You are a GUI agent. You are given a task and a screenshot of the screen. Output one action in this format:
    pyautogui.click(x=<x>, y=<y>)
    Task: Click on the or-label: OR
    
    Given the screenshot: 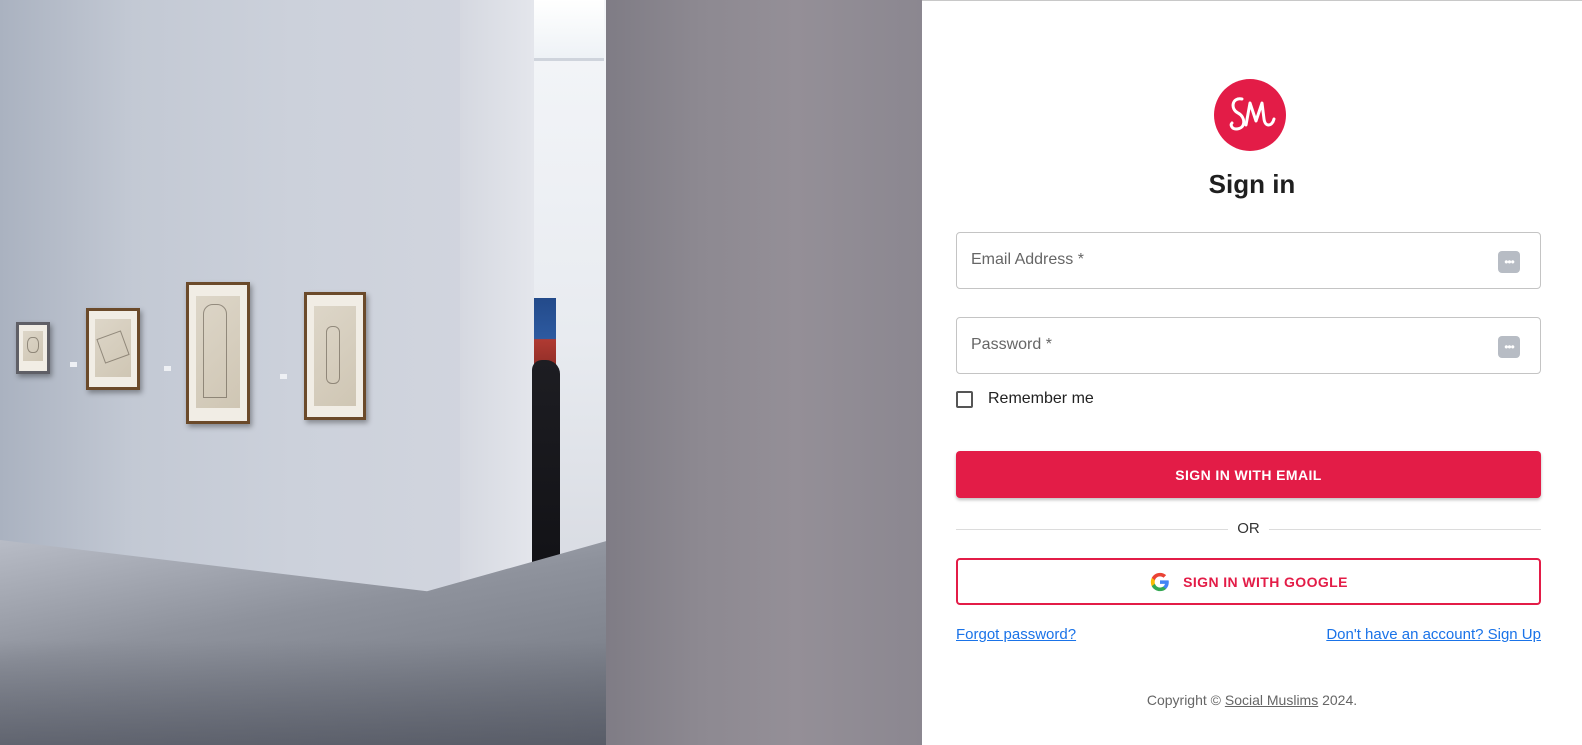 What is the action you would take?
    pyautogui.click(x=1248, y=528)
    